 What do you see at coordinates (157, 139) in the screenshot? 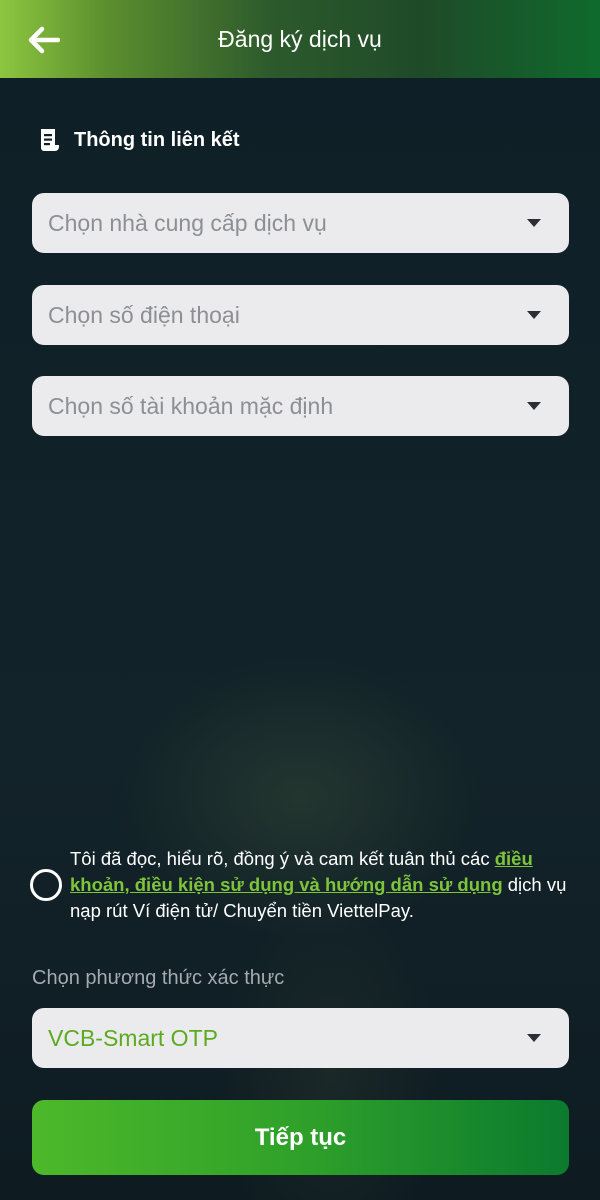
I see `section-title: Thông tin liên kết` at bounding box center [157, 139].